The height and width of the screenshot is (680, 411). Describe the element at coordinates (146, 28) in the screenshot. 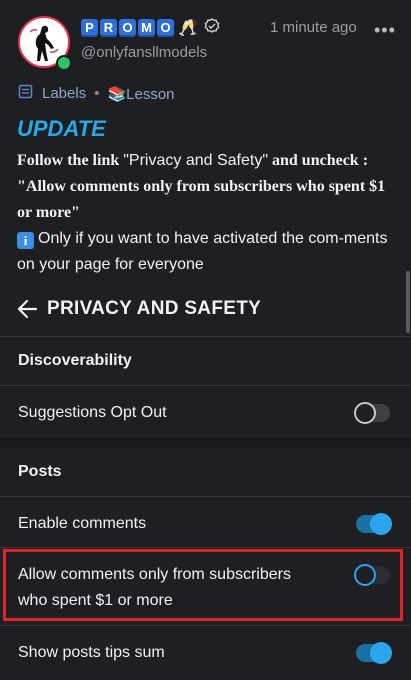

I see `promo-letter-m: M` at that location.